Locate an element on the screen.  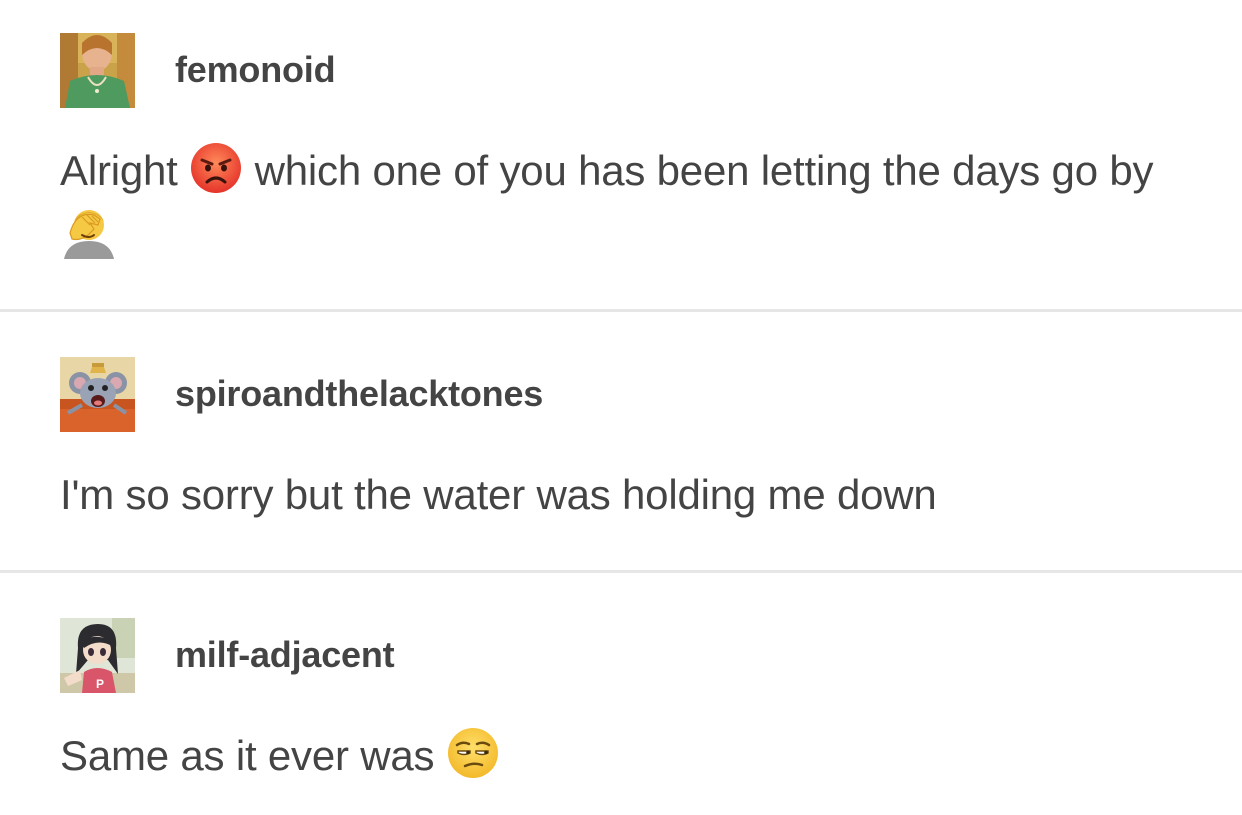
avatar: P is located at coordinates (97, 655).